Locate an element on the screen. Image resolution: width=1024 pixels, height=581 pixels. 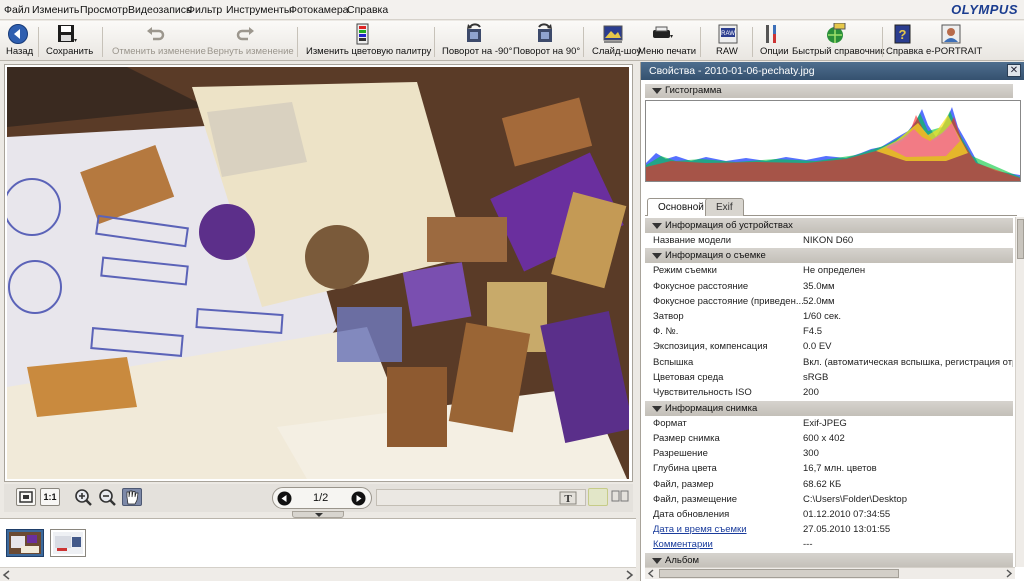
zoom-out-icon is located at coordinates (107, 497).